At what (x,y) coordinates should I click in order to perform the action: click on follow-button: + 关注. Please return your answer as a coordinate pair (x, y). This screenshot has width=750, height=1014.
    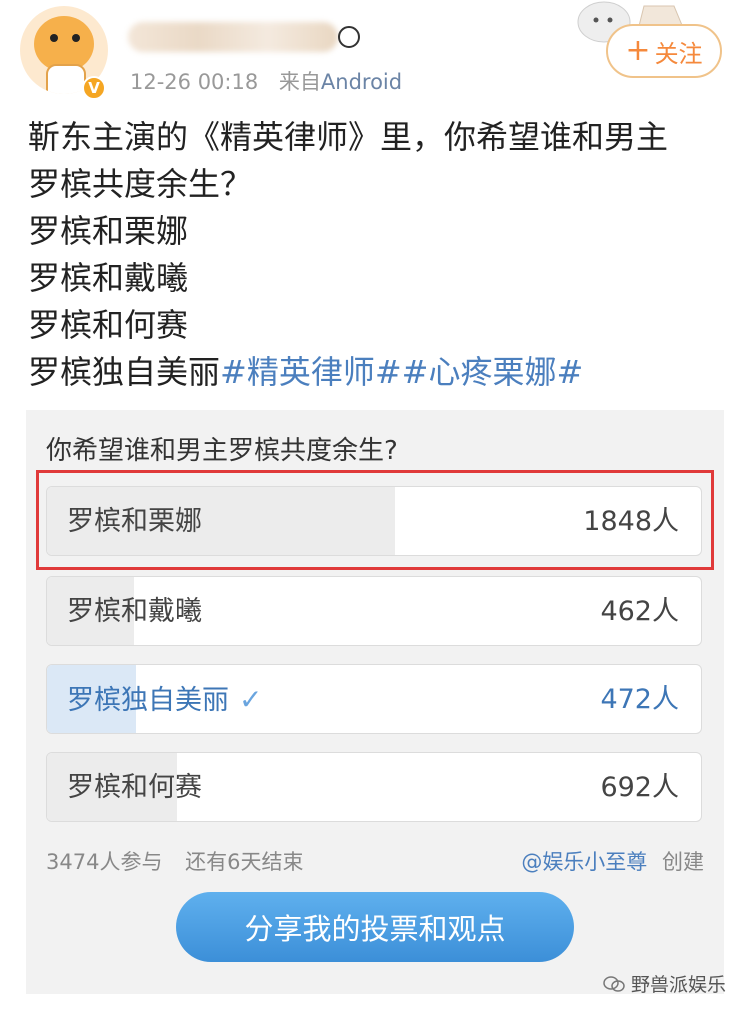
    Looking at the image, I should click on (664, 51).